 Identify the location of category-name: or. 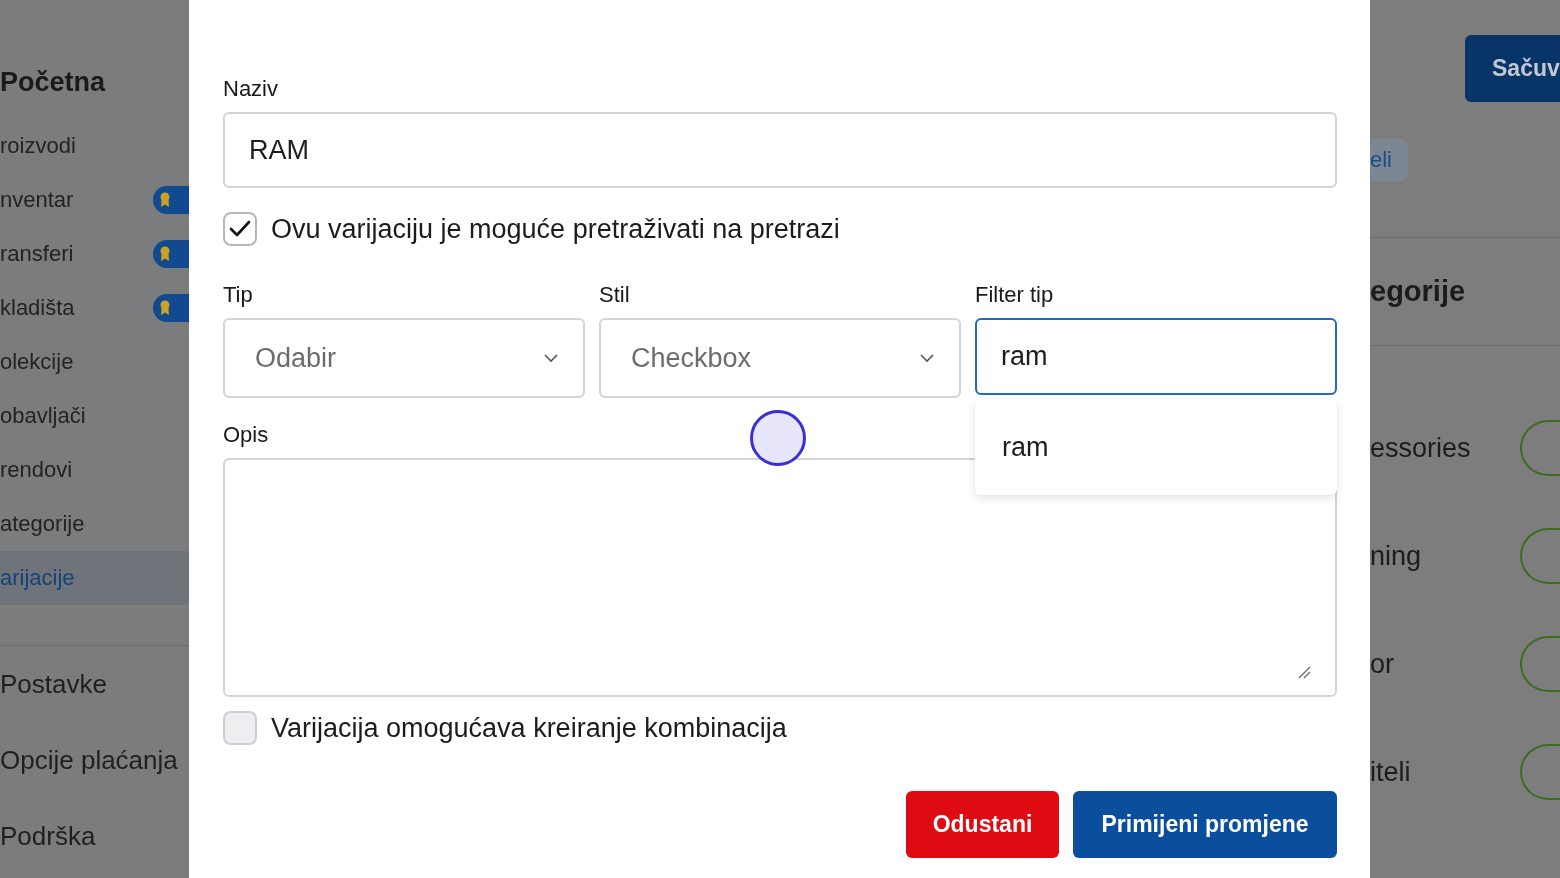
(1382, 664).